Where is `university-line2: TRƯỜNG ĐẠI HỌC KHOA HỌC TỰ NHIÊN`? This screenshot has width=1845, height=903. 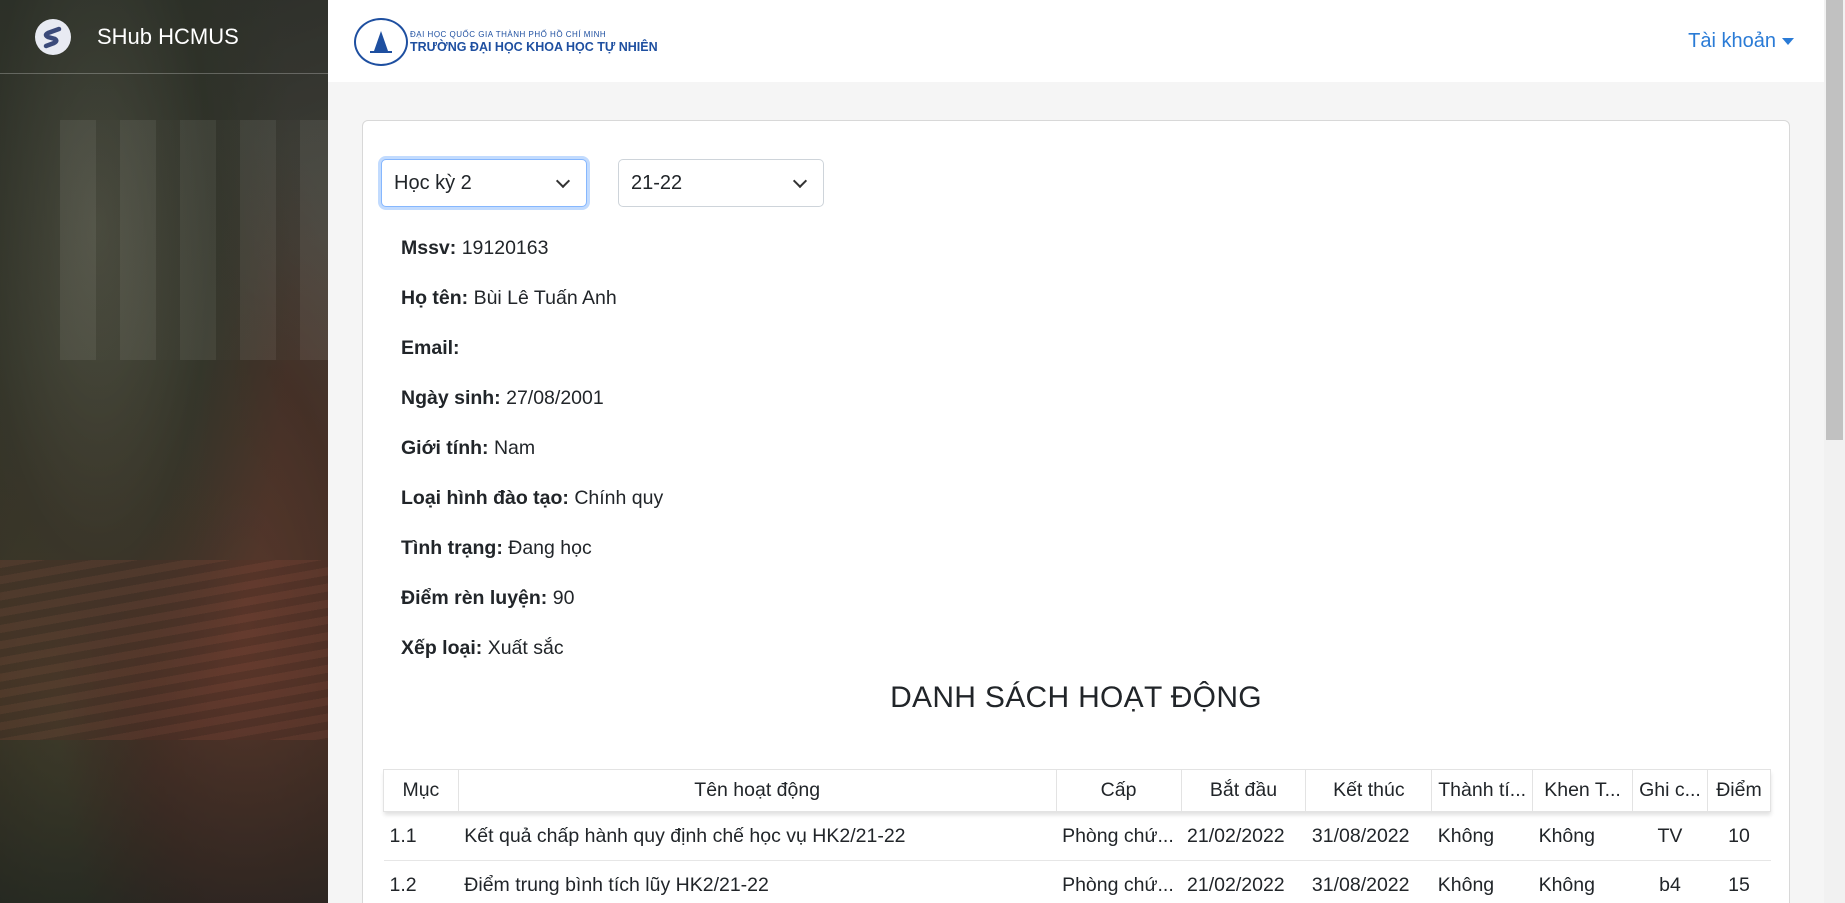 university-line2: TRƯỜNG ĐẠI HỌC KHOA HỌC TỰ NHIÊN is located at coordinates (534, 47).